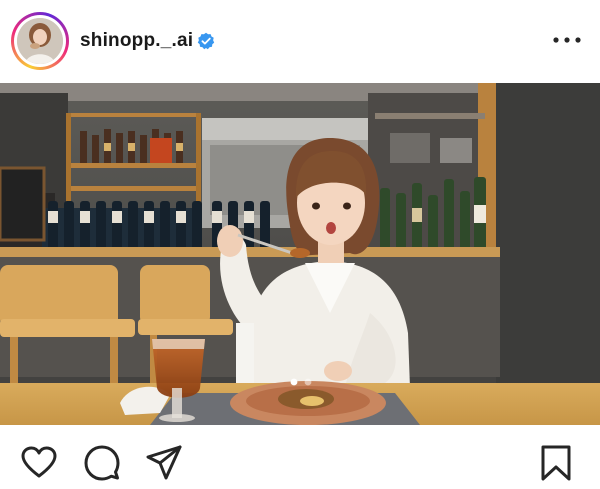 This screenshot has height=489, width=600. What do you see at coordinates (102, 463) in the screenshot?
I see `comment-bubble-icon` at bounding box center [102, 463].